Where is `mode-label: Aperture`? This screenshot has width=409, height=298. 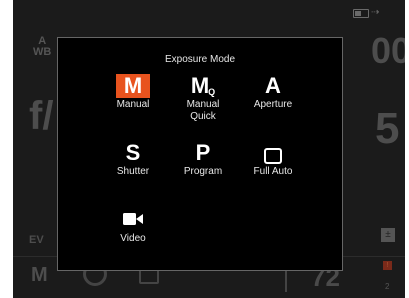 mode-label: Aperture is located at coordinates (273, 104).